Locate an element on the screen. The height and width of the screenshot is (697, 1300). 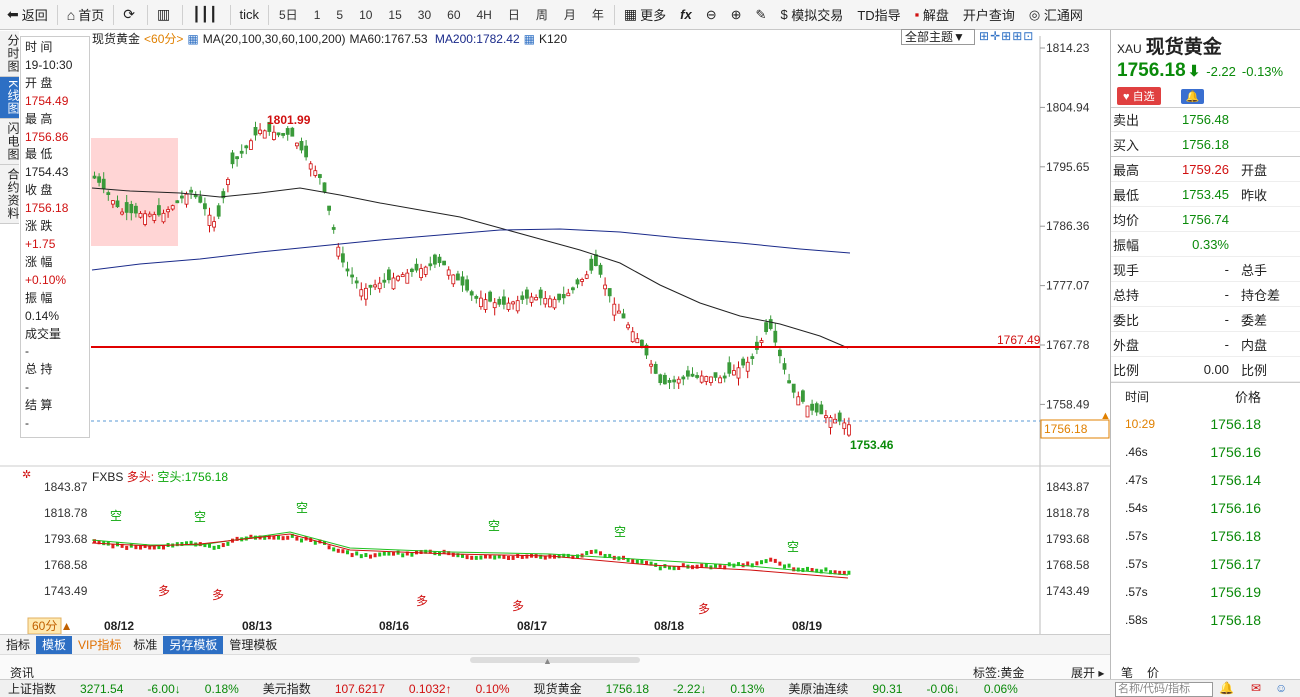
mail-icon: ✉ is located at coordinates (1256, 688).